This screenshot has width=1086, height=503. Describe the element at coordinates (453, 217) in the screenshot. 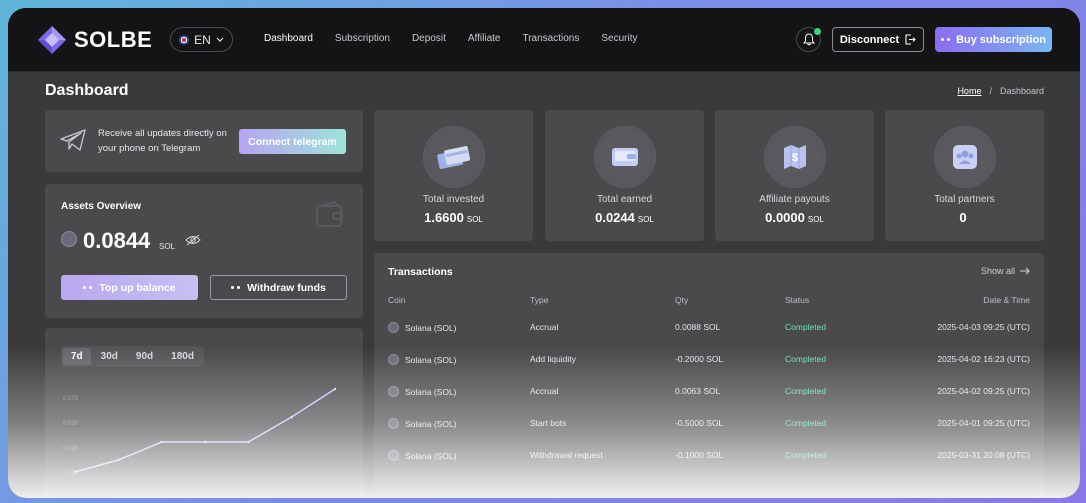

I see `stat-value: 1.6600 SOL` at that location.